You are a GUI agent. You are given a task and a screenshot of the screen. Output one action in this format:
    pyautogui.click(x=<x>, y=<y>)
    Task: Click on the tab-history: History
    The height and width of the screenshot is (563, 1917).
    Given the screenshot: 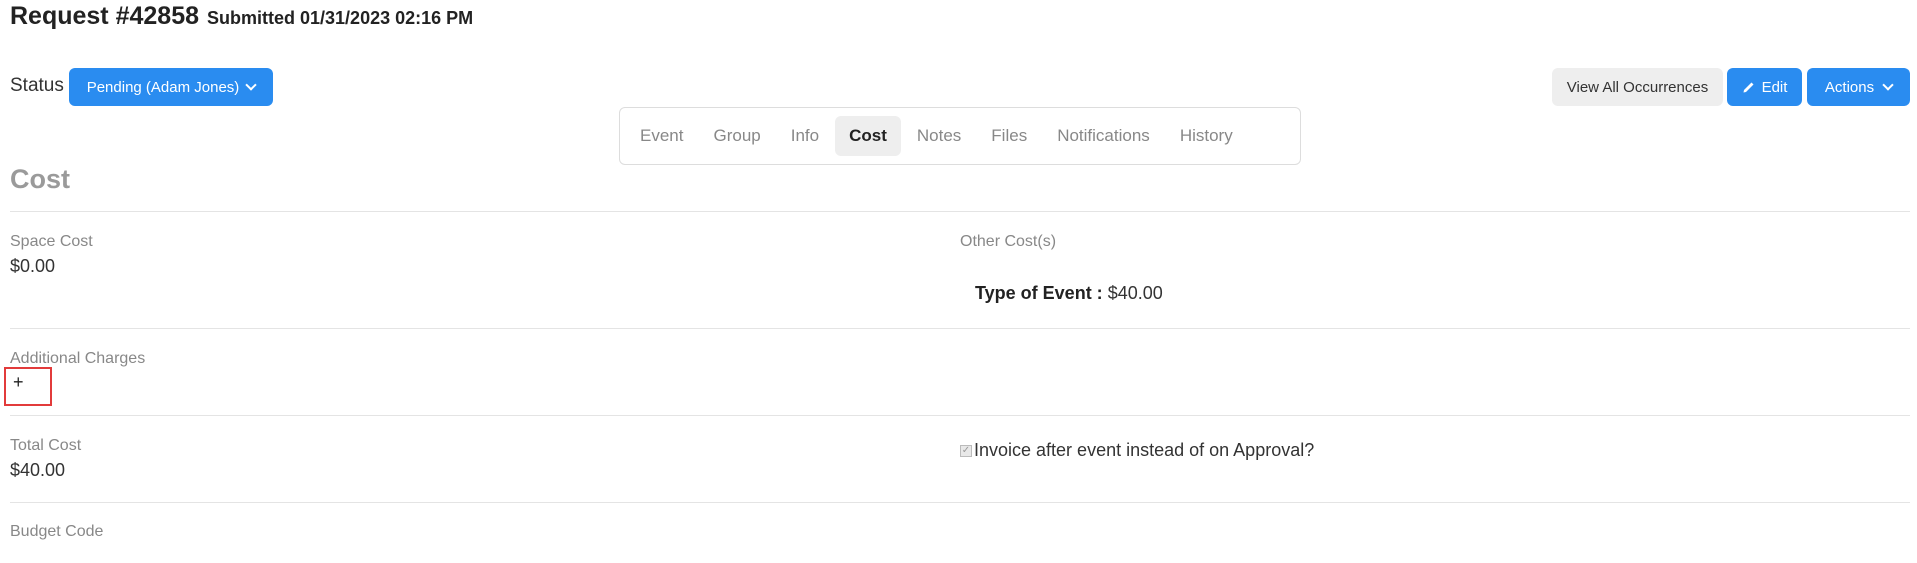 What is the action you would take?
    pyautogui.click(x=1206, y=136)
    